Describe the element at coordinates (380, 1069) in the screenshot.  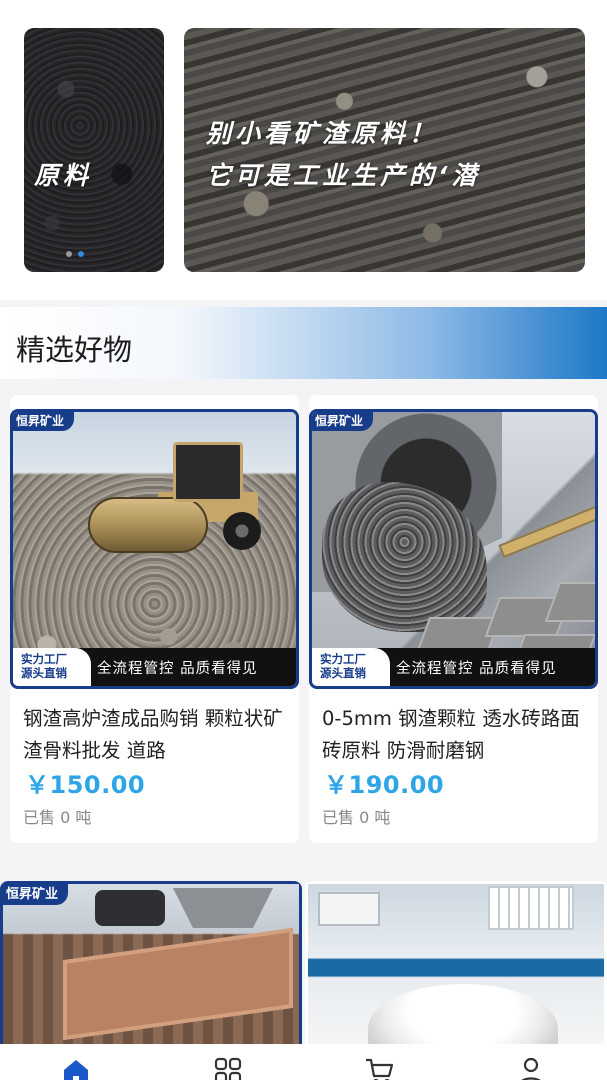
I see `cart-icon` at that location.